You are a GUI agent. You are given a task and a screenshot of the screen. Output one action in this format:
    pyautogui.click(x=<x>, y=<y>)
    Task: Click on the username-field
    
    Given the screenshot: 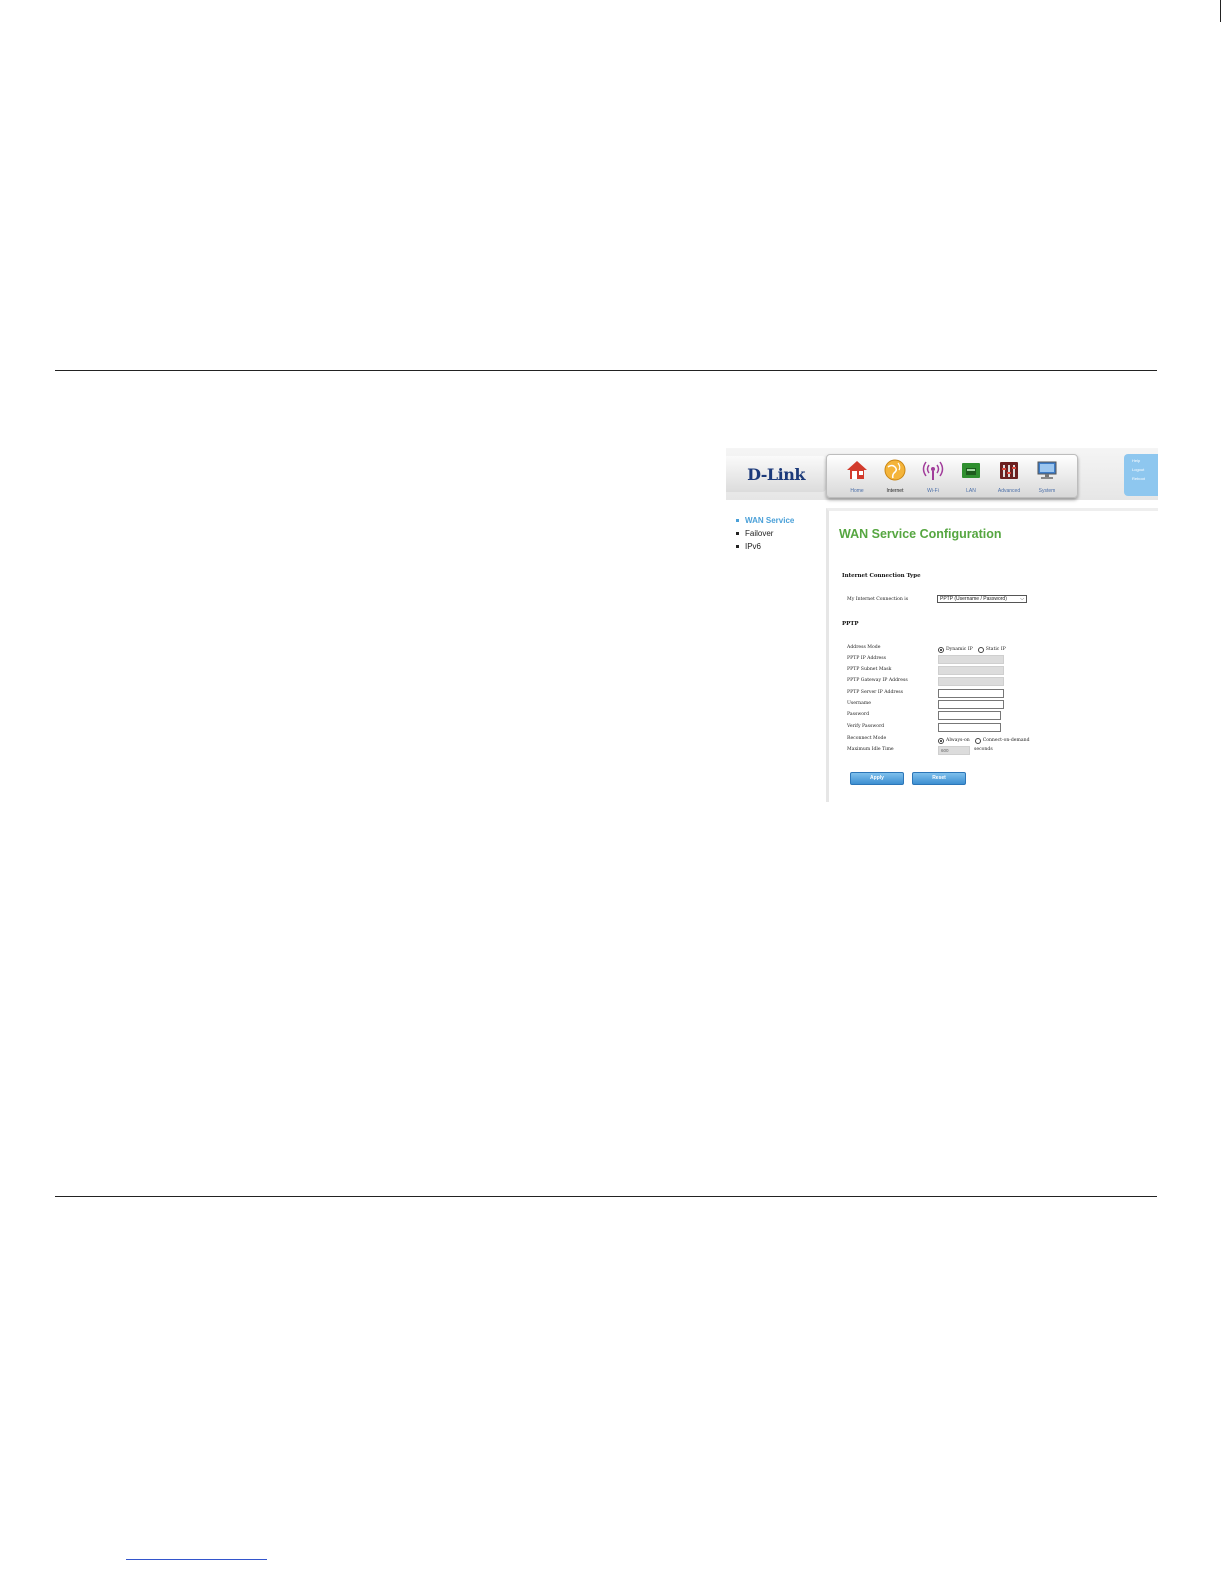 What is the action you would take?
    pyautogui.click(x=971, y=704)
    